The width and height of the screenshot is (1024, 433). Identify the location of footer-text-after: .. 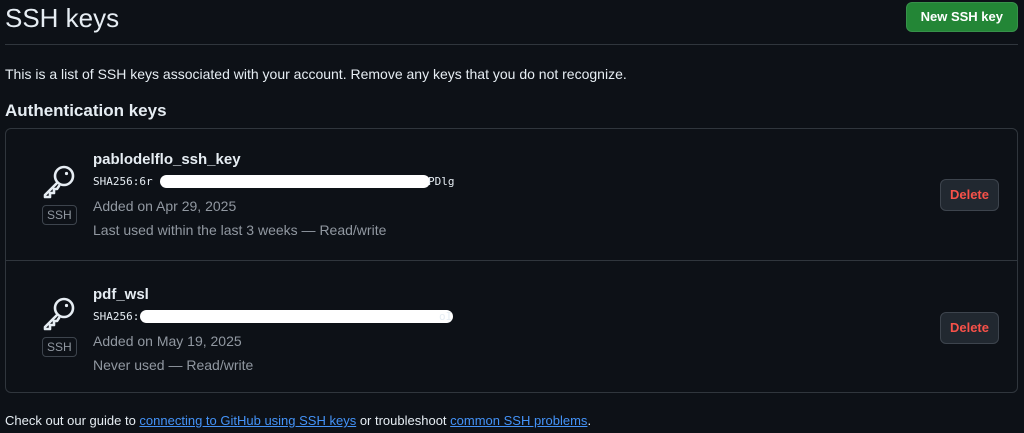
(589, 420).